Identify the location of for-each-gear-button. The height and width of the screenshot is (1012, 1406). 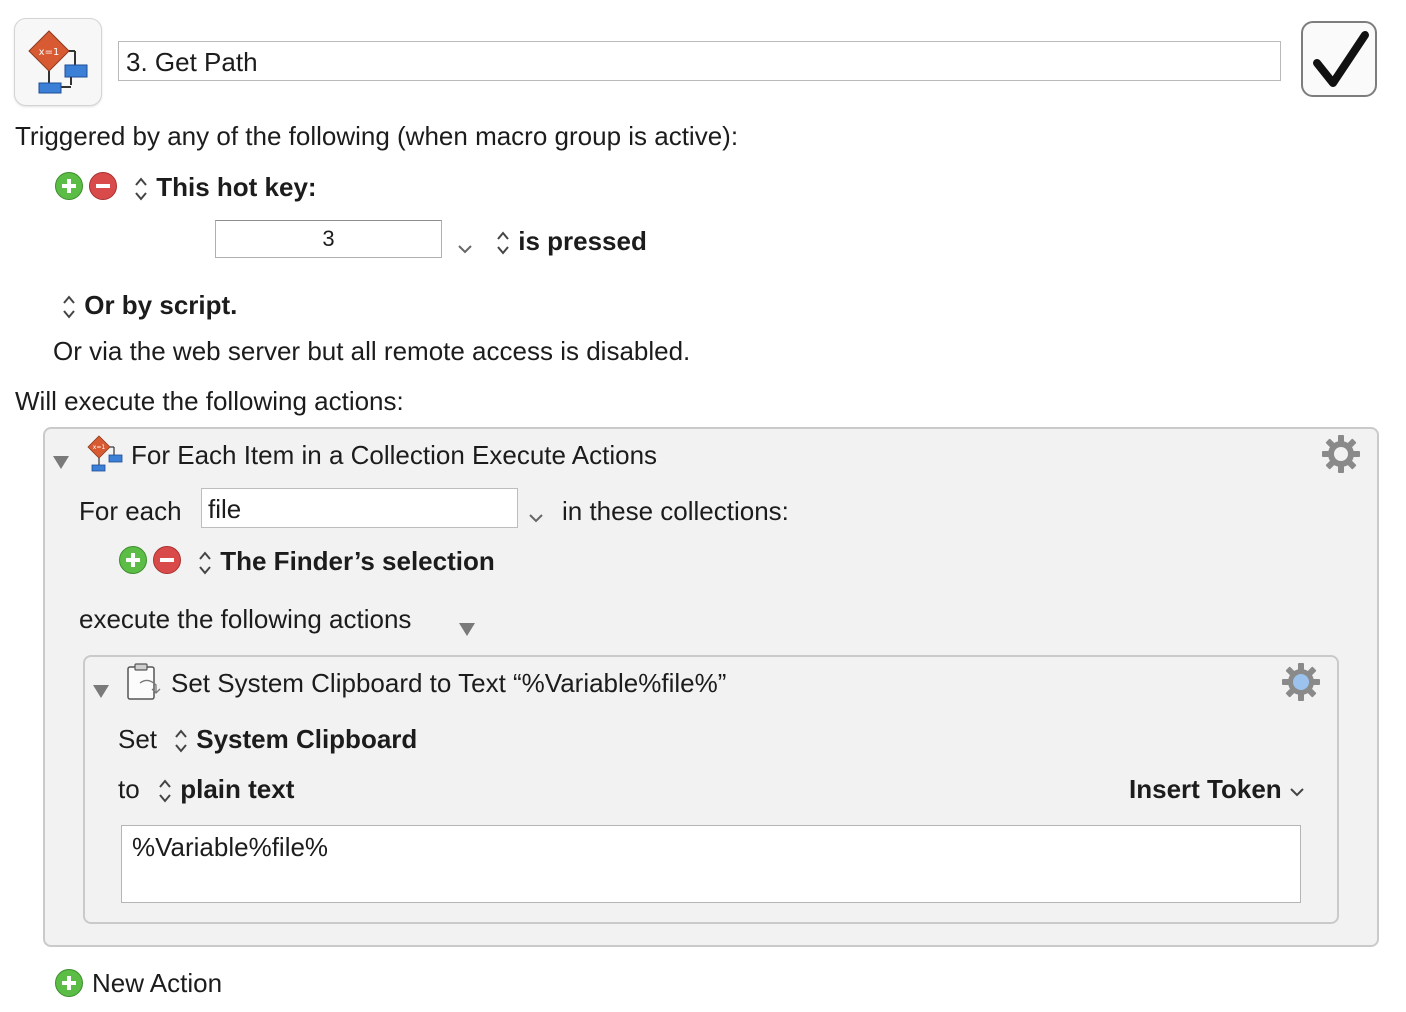
(1341, 457).